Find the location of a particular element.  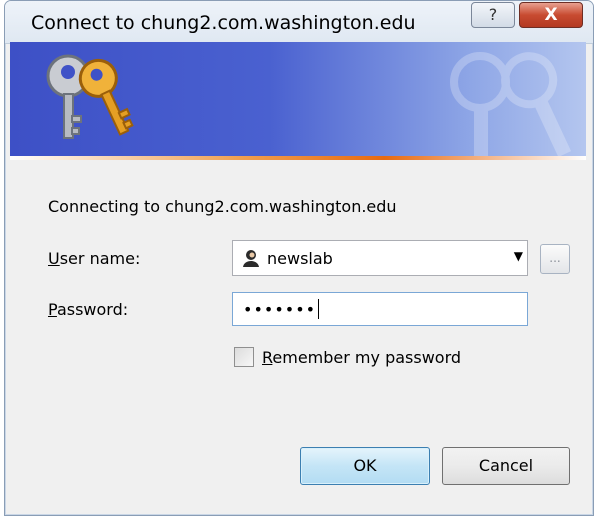

remember-mnemonic: R is located at coordinates (267, 357).